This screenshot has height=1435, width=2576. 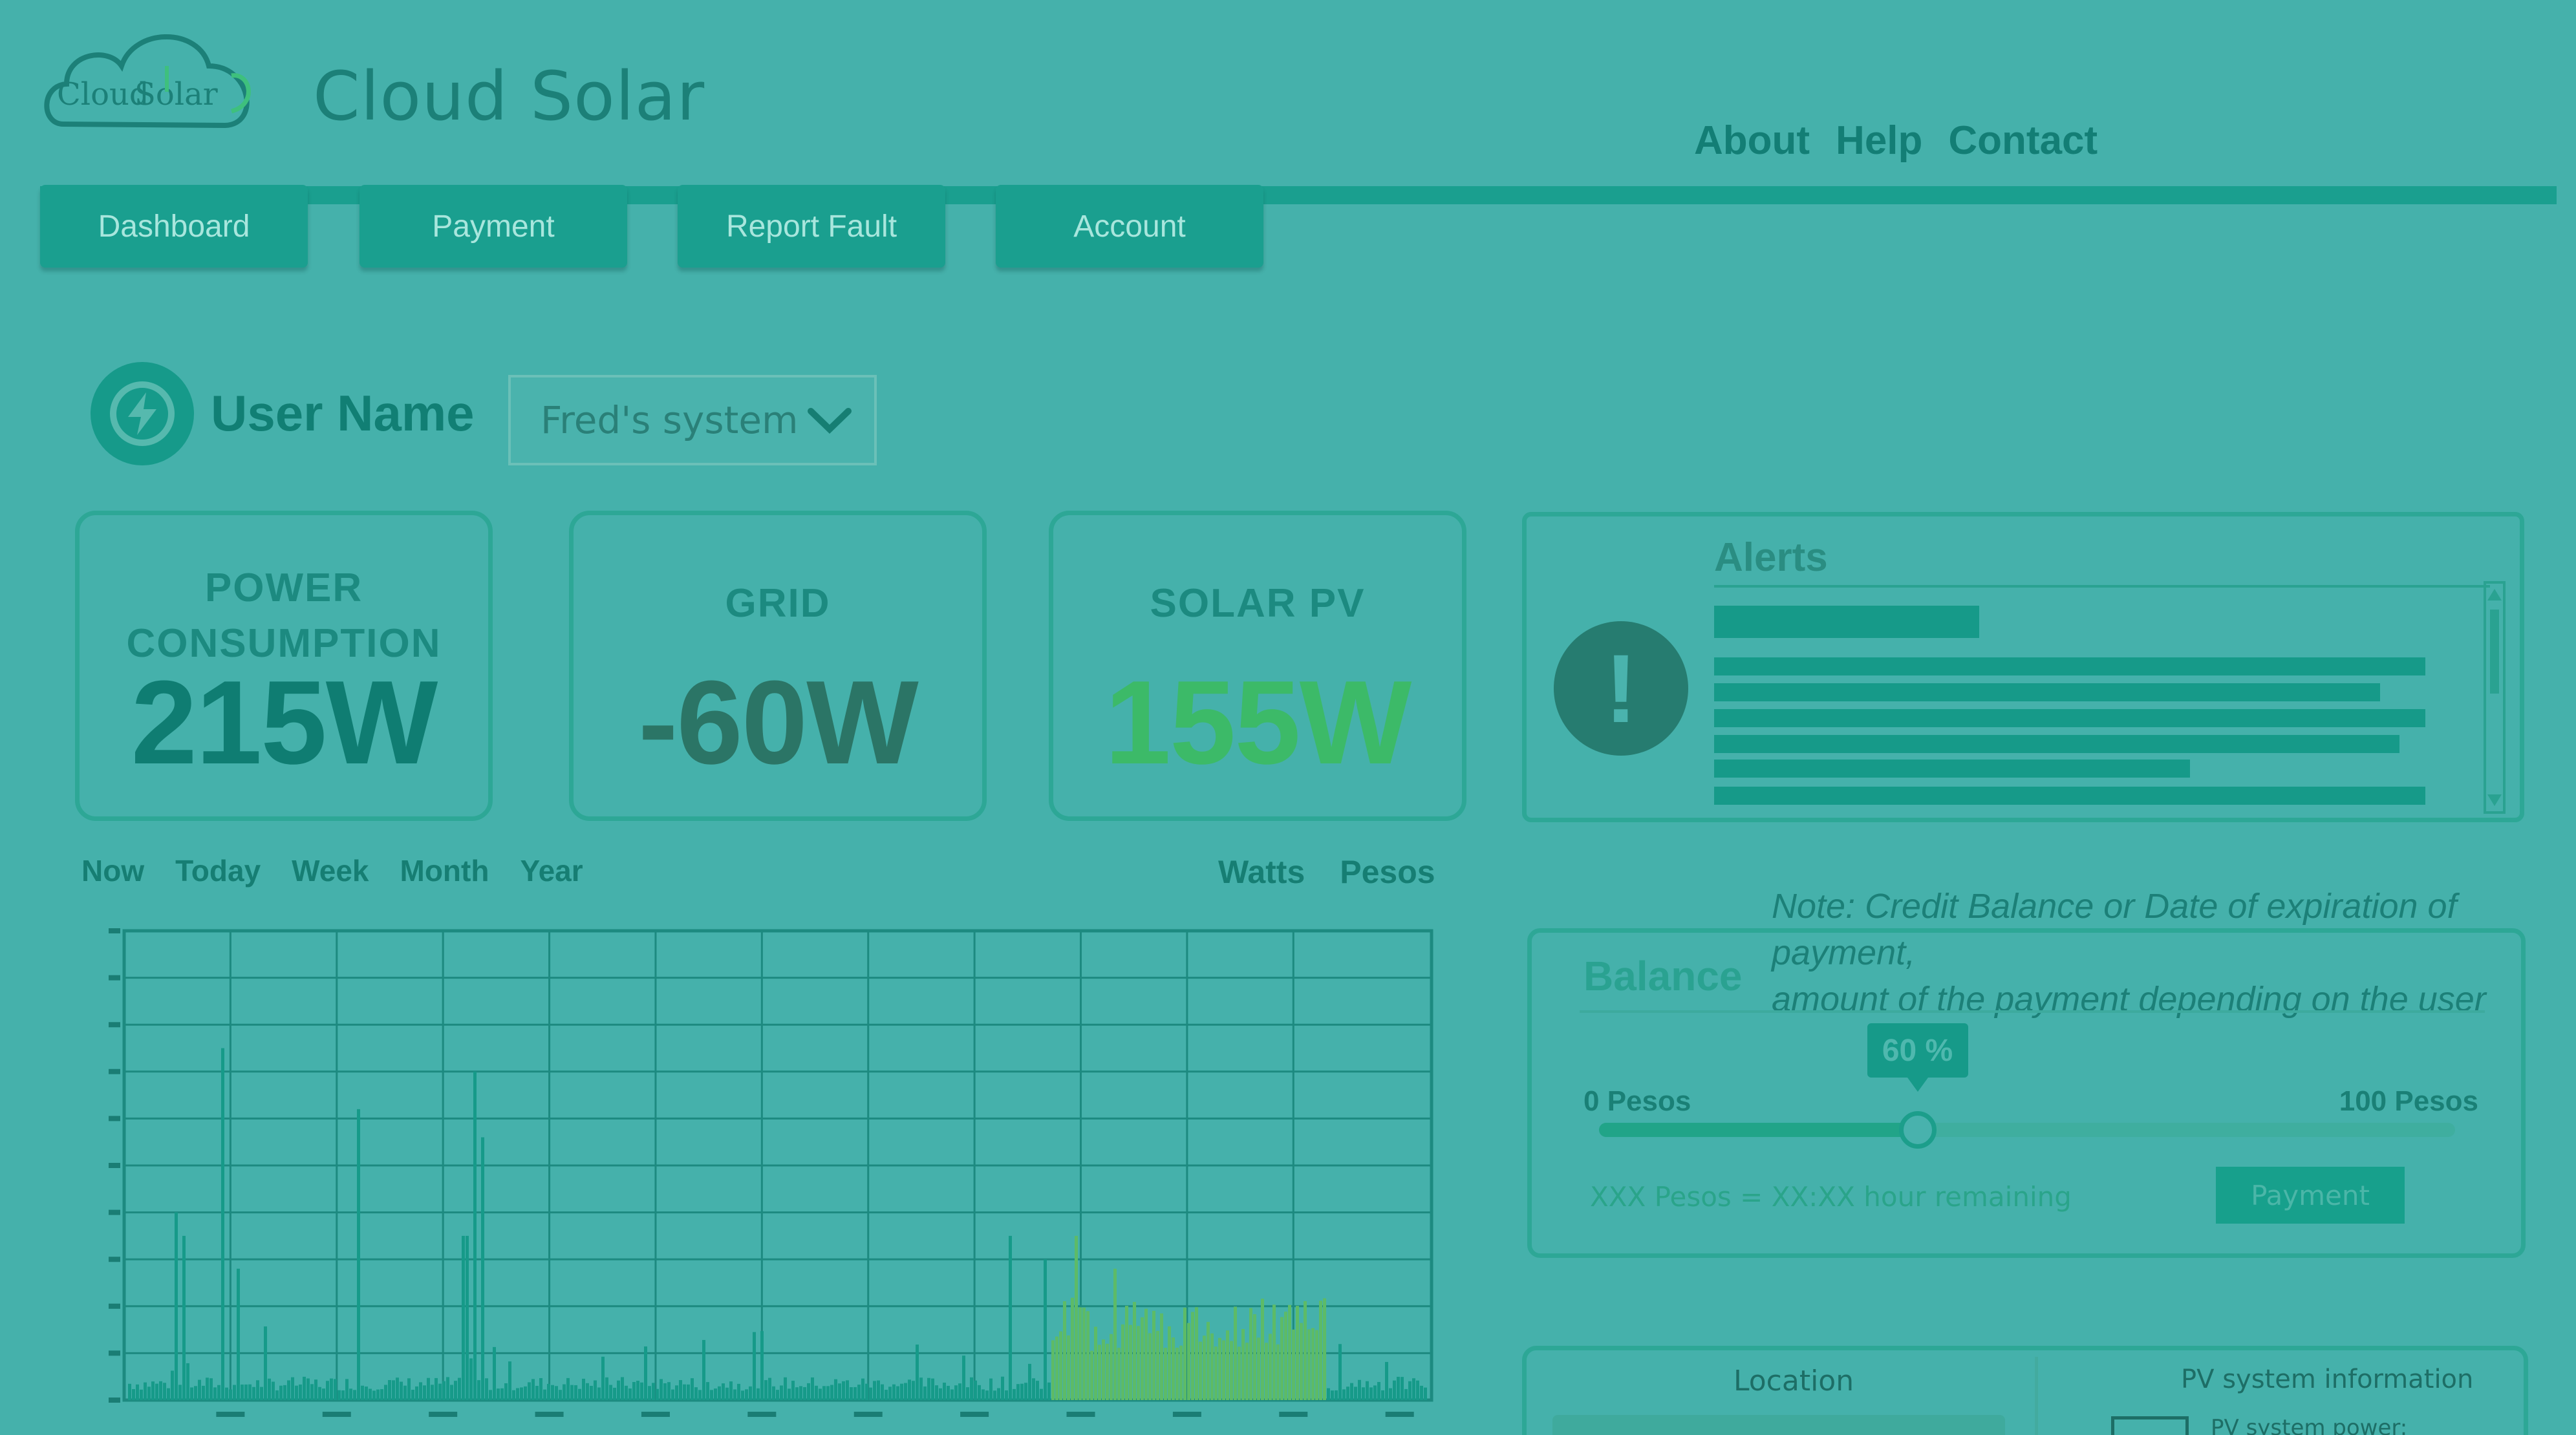 I want to click on chevron-down-icon, so click(x=830, y=421).